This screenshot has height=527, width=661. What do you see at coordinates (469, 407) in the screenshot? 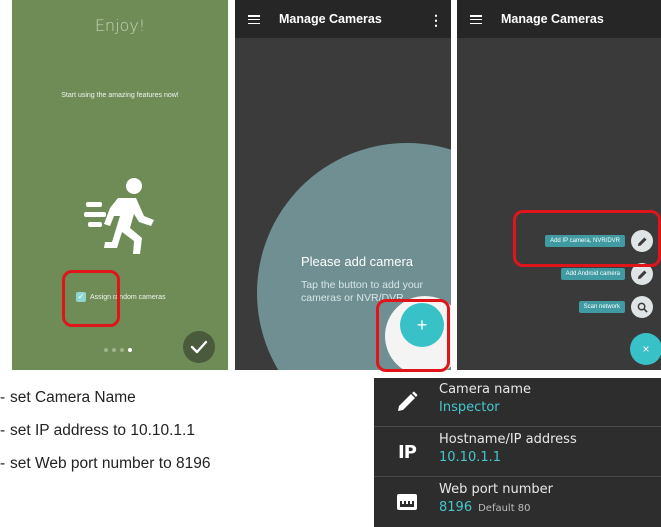
I see `camera-name-value: Inspector` at bounding box center [469, 407].